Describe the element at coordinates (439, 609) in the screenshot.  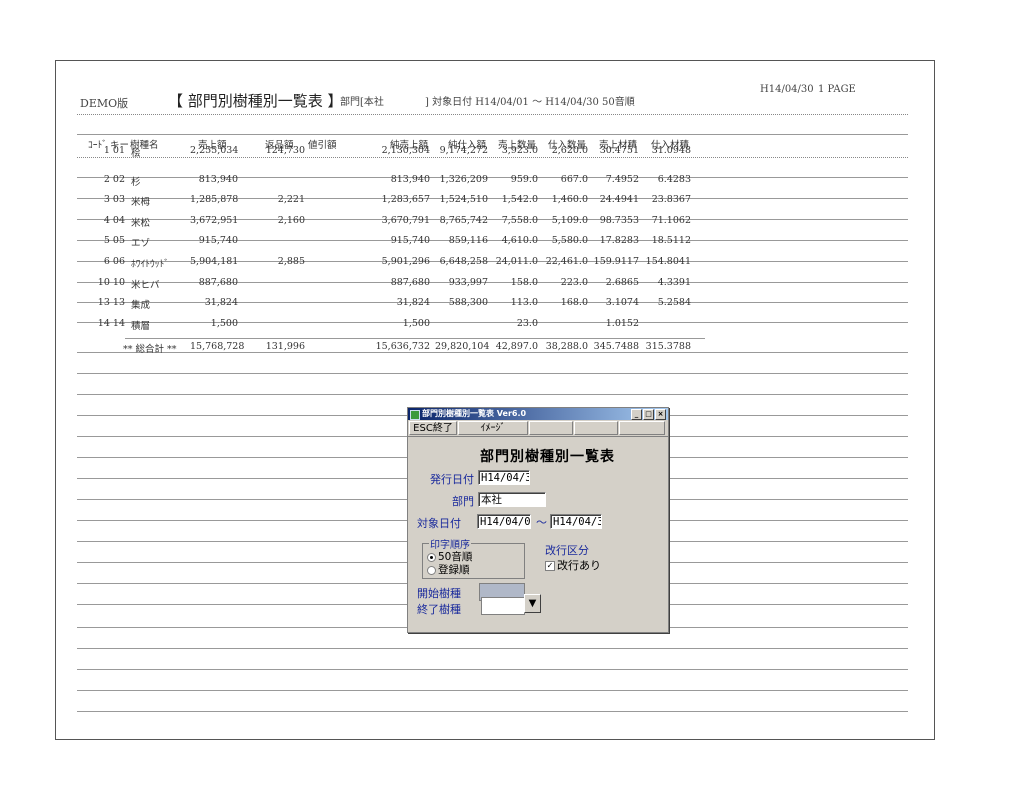
I see `end-species-label: 終了樹種` at that location.